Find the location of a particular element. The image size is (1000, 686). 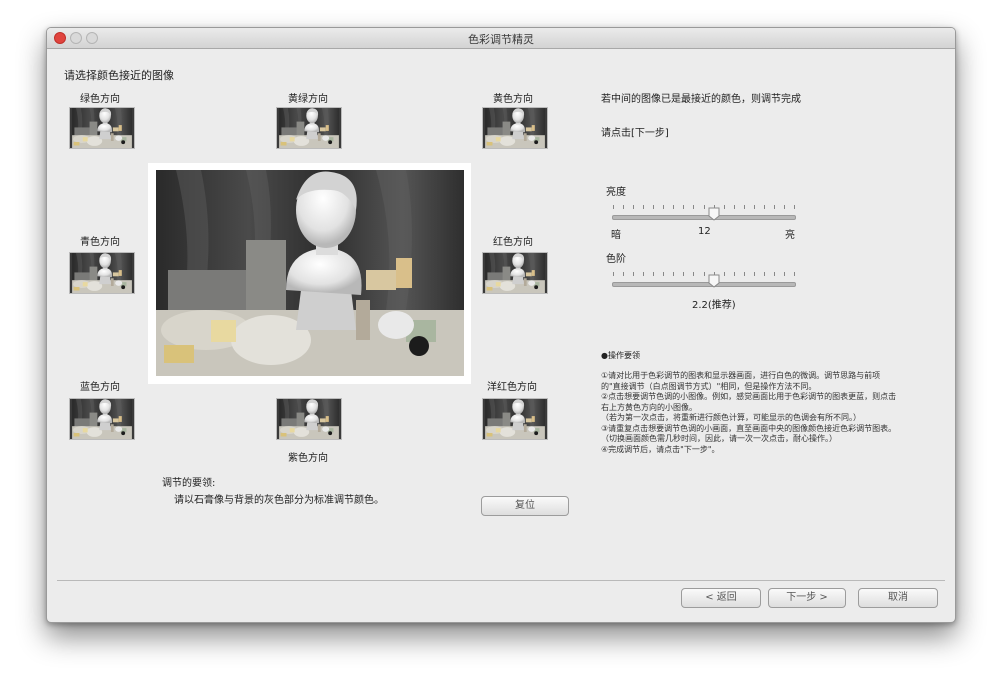

thumb-magenta-label: 洋红色方向 is located at coordinates (512, 387).